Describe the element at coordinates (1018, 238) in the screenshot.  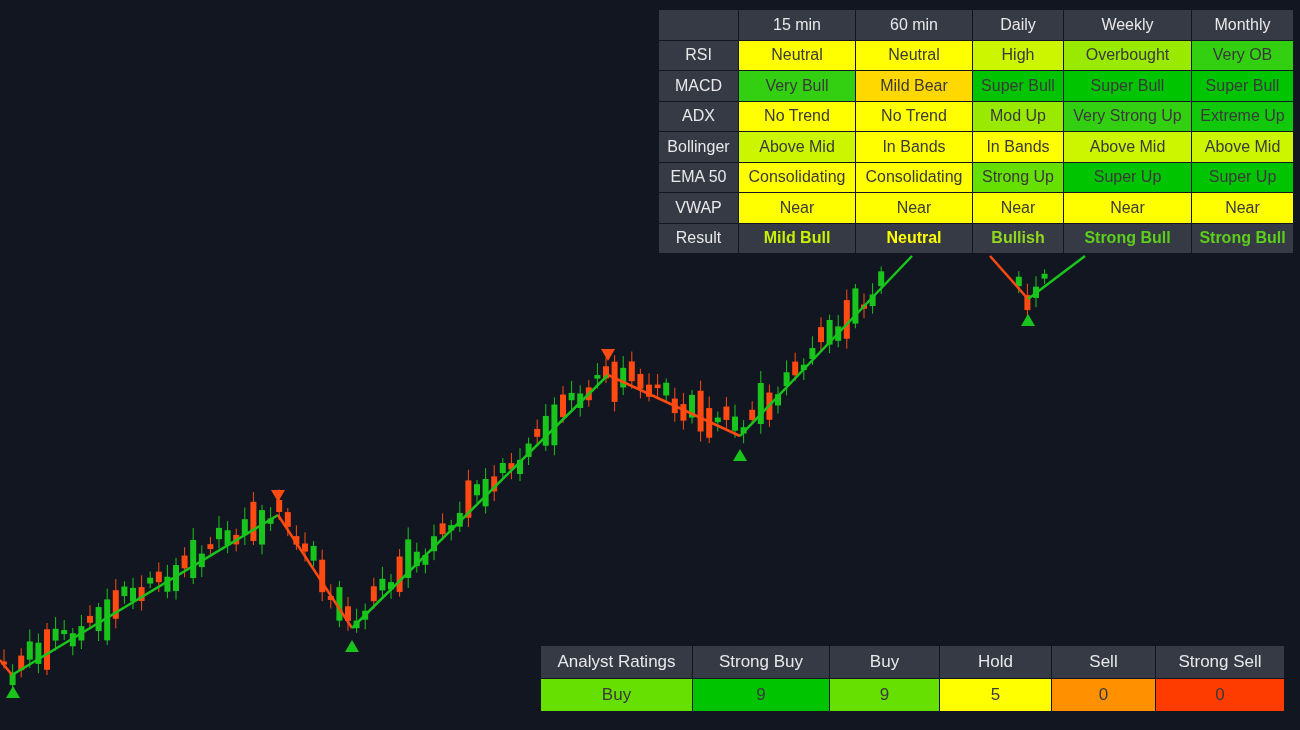
I see `result-text: Bullish` at that location.